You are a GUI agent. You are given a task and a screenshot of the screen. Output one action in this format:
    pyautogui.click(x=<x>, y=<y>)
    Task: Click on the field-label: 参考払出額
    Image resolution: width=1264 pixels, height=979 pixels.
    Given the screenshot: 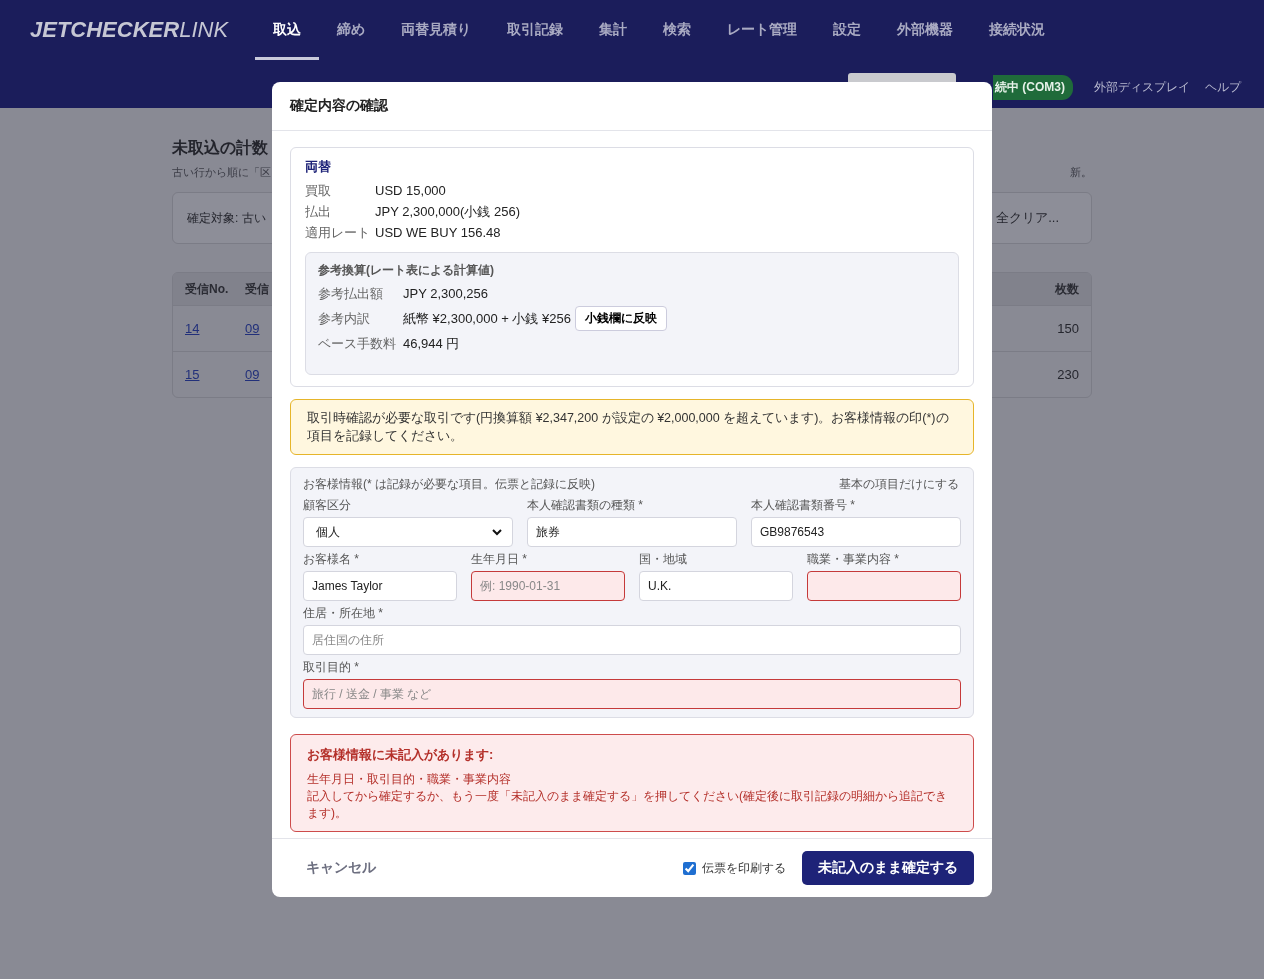 What is the action you would take?
    pyautogui.click(x=351, y=293)
    